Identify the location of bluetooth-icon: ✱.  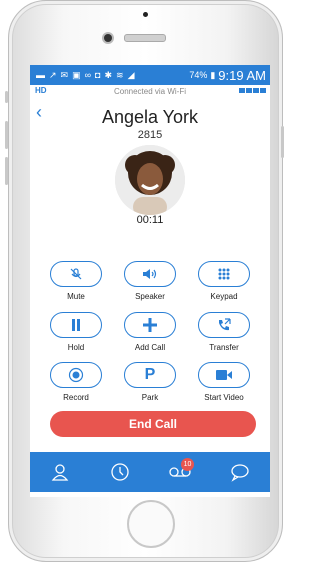
(108, 74).